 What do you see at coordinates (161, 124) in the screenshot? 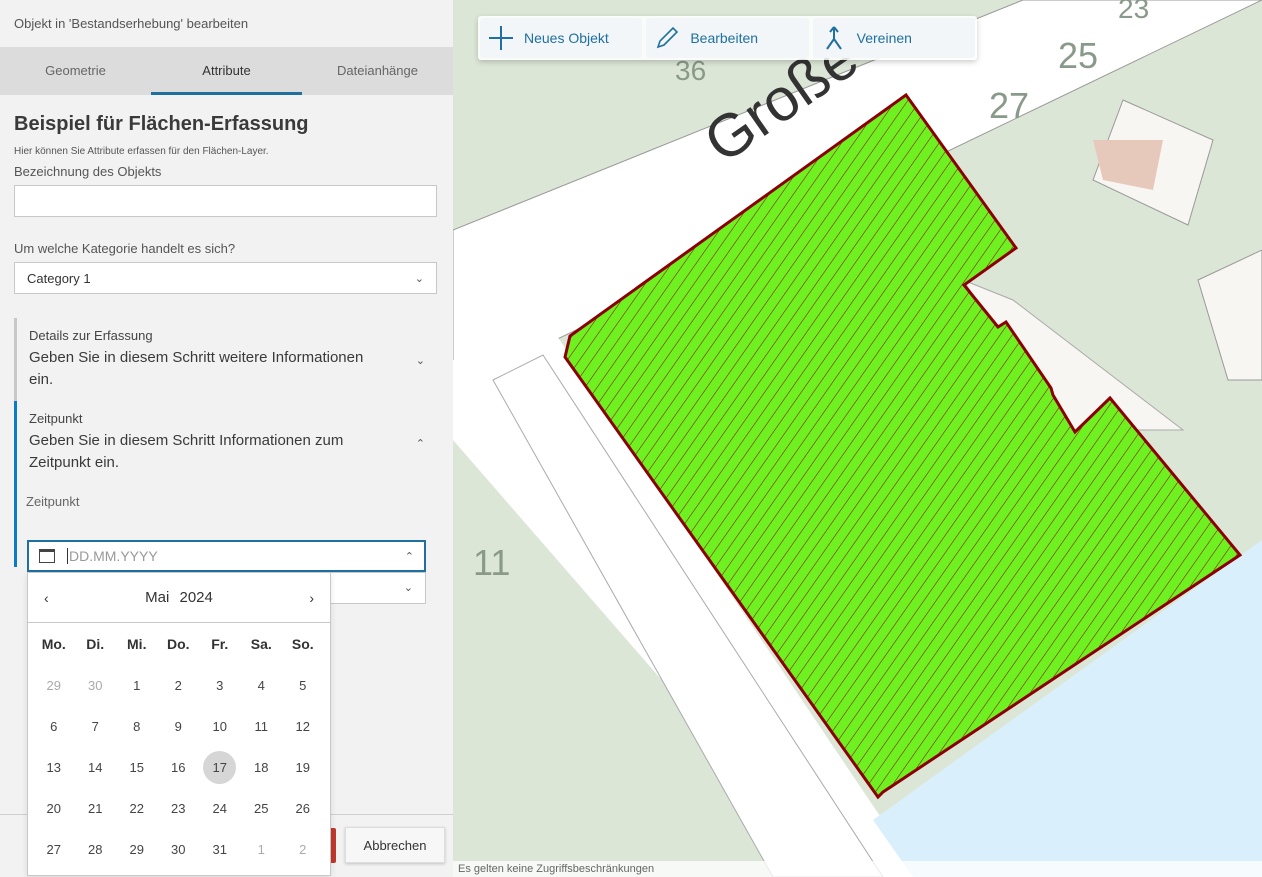
I see `form-title: Beispiel für Flächen-Erfassung` at bounding box center [161, 124].